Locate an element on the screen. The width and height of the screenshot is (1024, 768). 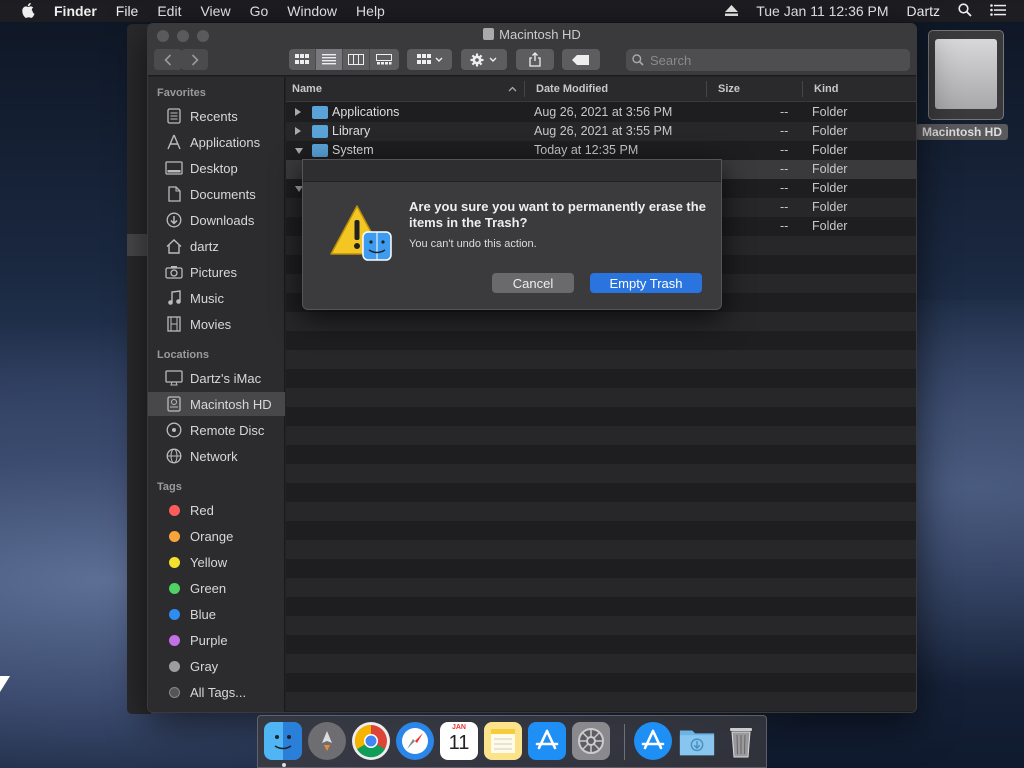
sidebar-item-documents: Documents is located at coordinates (216, 194).